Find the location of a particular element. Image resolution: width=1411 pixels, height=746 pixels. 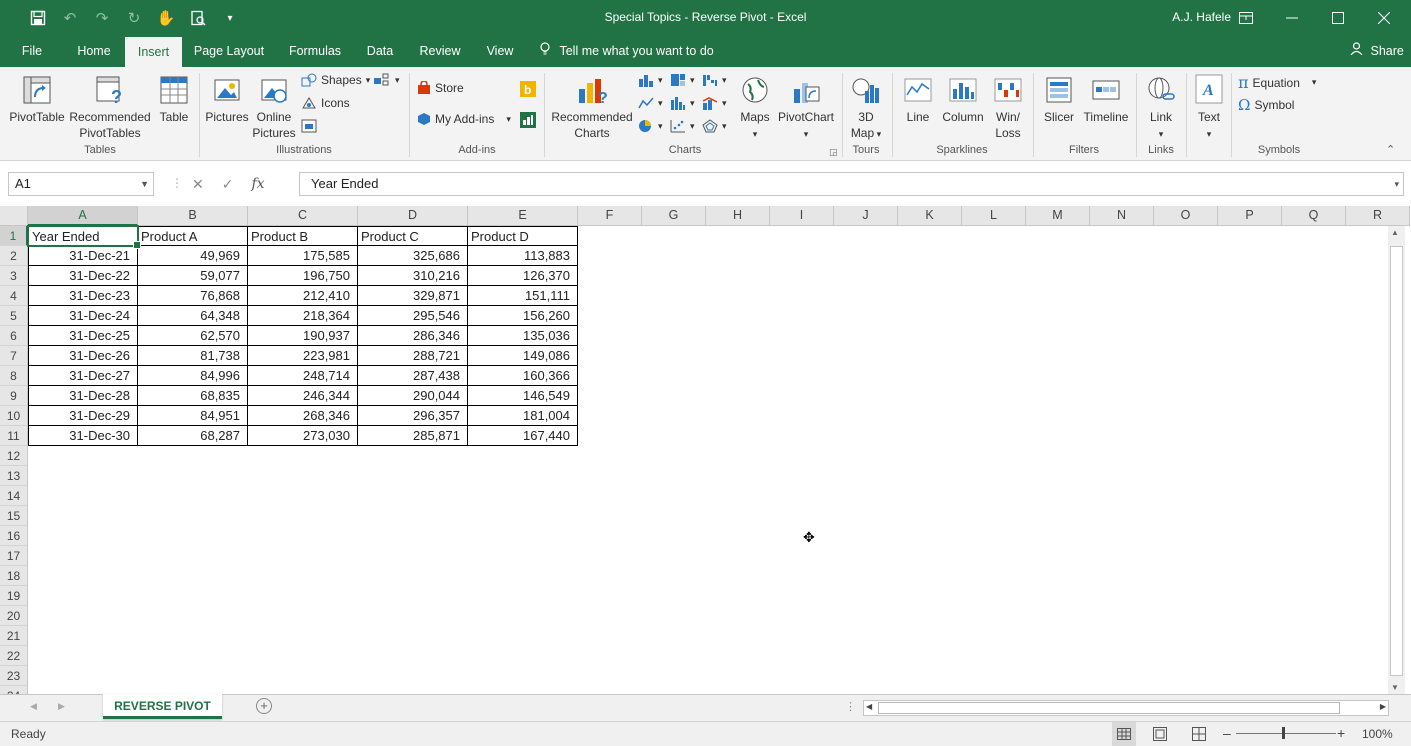

insert-function-icon: fx is located at coordinates (257, 184).